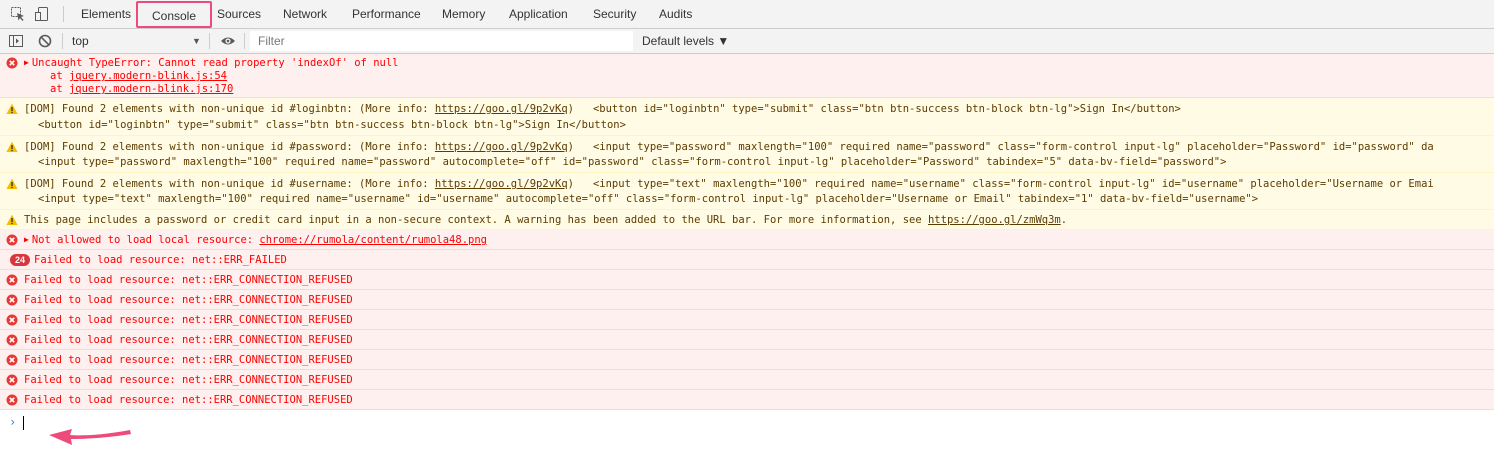  What do you see at coordinates (228, 41) in the screenshot?
I see `eye-icon` at bounding box center [228, 41].